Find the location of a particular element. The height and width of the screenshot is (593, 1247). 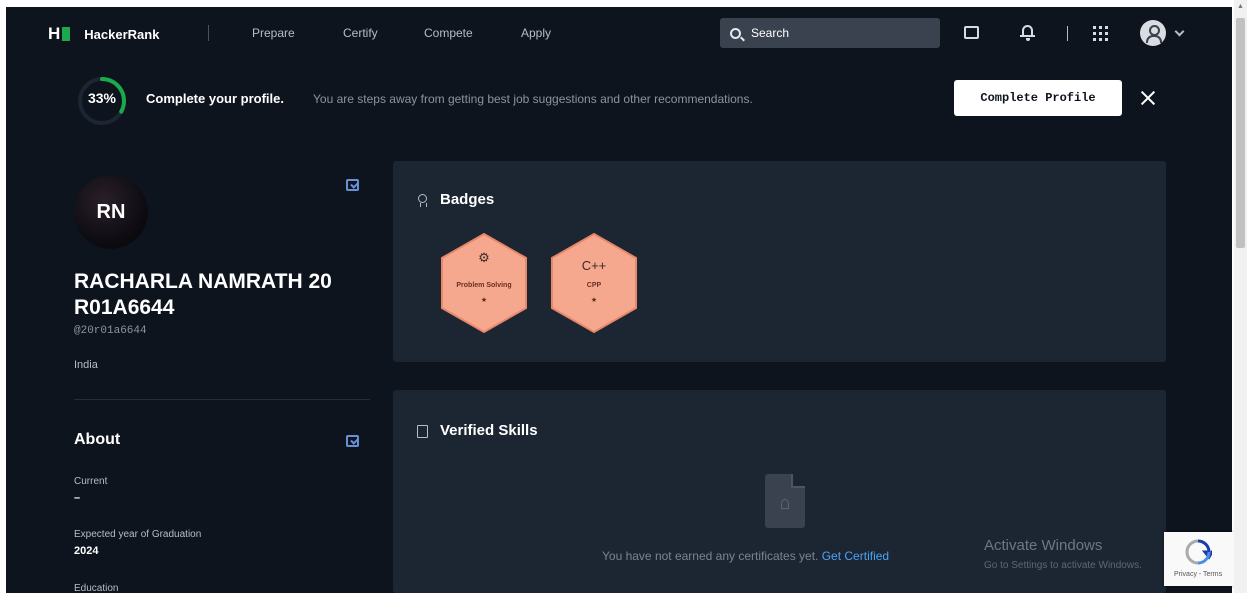

logo-mark: H is located at coordinates (54, 33).